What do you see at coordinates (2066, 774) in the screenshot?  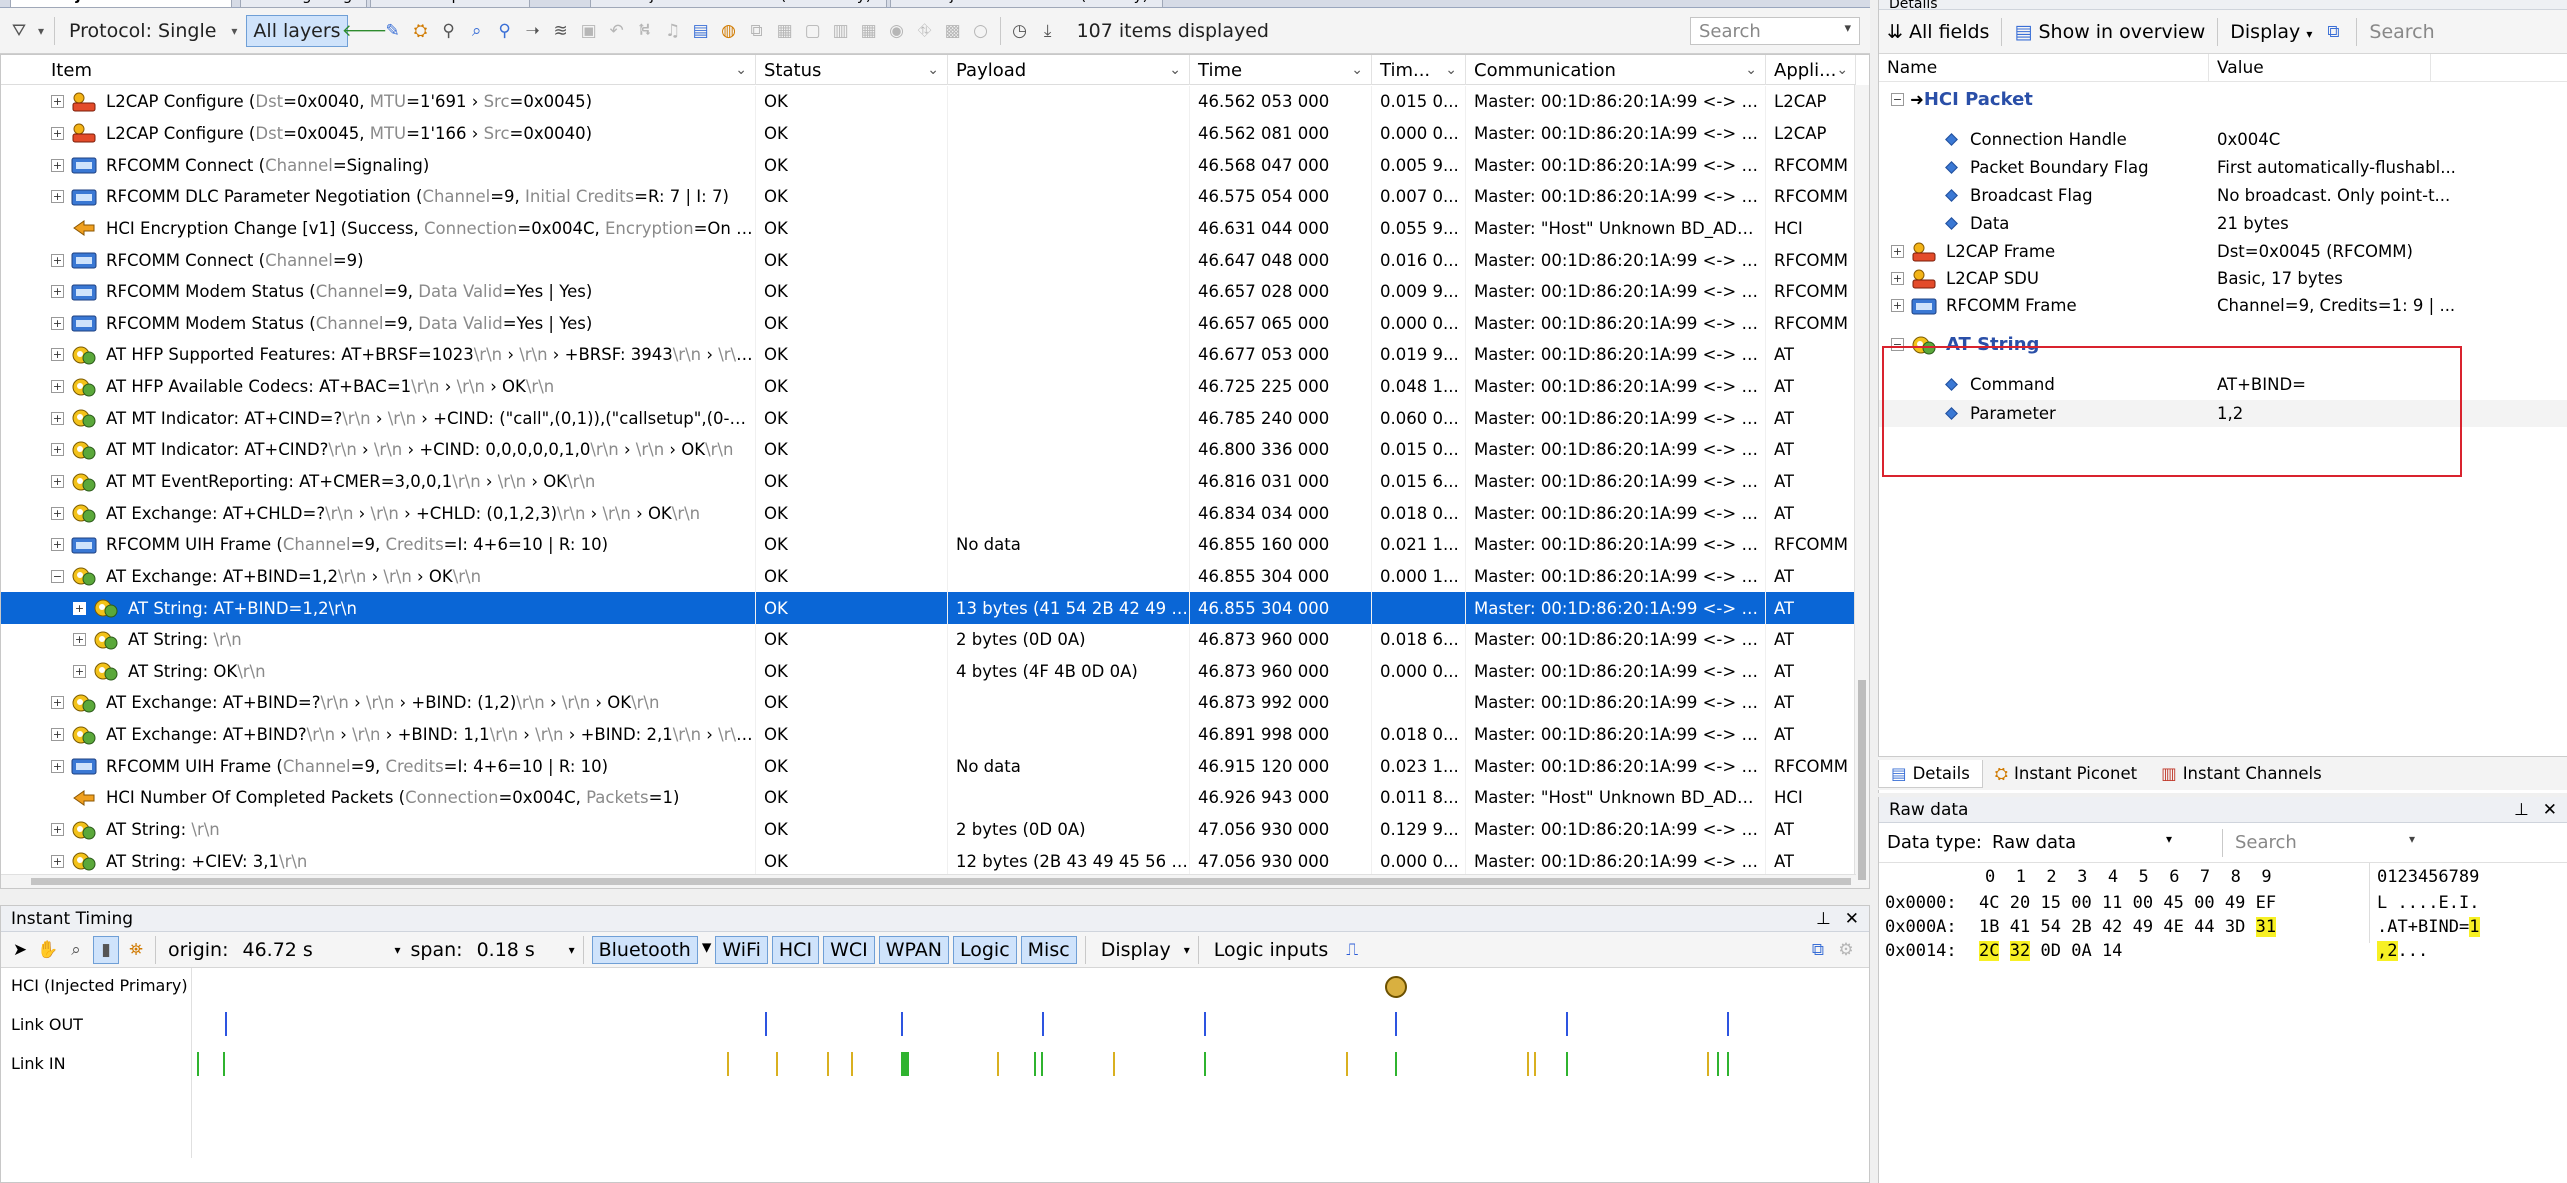 I see `tab-instant-piconet: ⛭ Instant Piconet` at bounding box center [2066, 774].